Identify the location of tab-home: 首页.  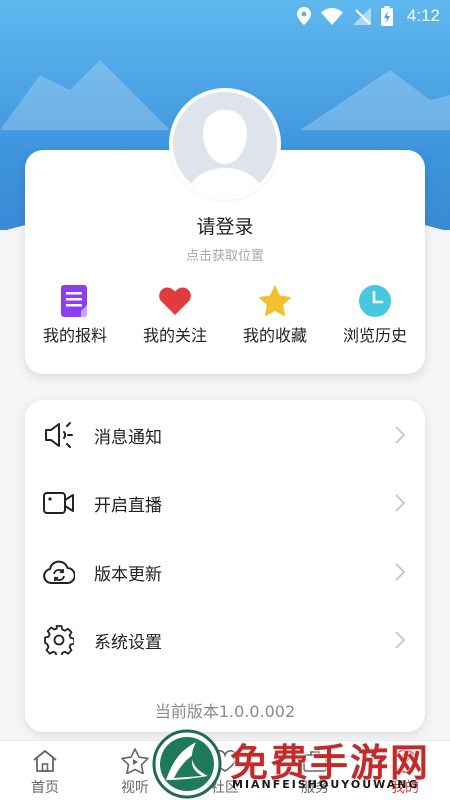
(45, 770).